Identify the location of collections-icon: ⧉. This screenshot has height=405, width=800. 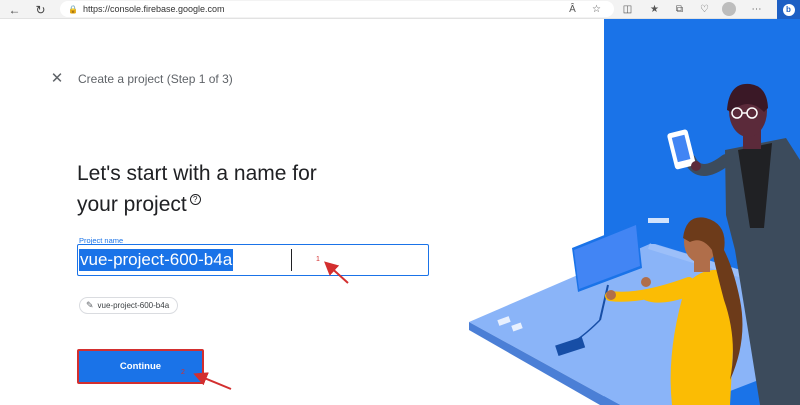
(679, 9).